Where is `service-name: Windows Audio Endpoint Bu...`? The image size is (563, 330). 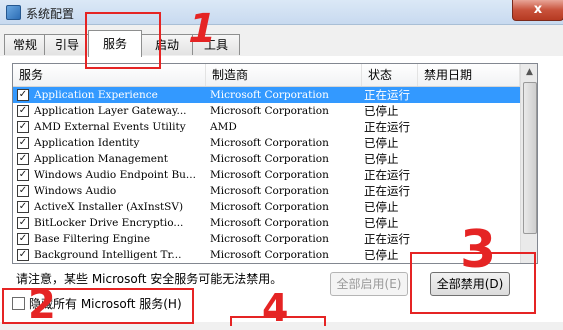 service-name: Windows Audio Endpoint Bu... is located at coordinates (115, 175).